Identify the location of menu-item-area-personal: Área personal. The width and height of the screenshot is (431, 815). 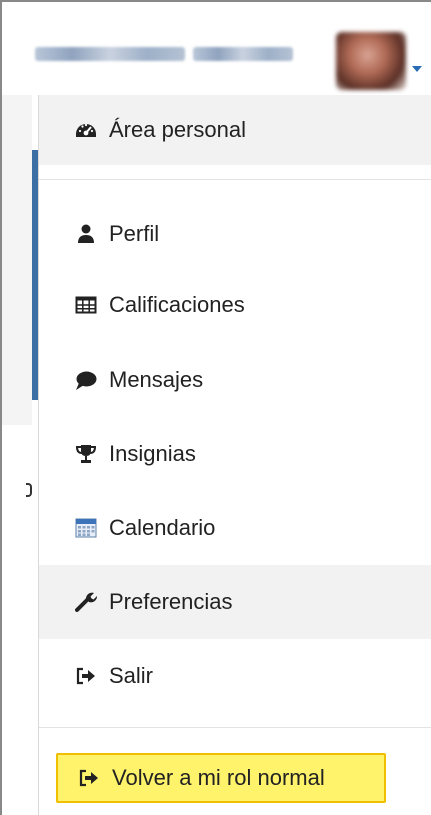
(235, 130).